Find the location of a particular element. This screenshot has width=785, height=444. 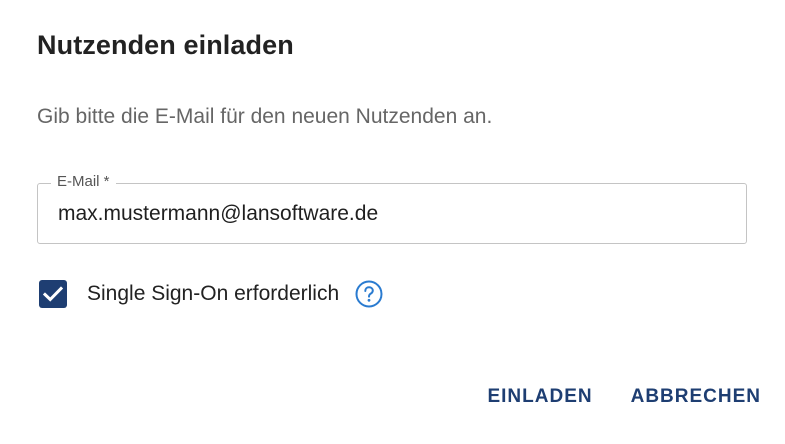

sso-row: Single Sign-On erforderlich is located at coordinates (211, 294).